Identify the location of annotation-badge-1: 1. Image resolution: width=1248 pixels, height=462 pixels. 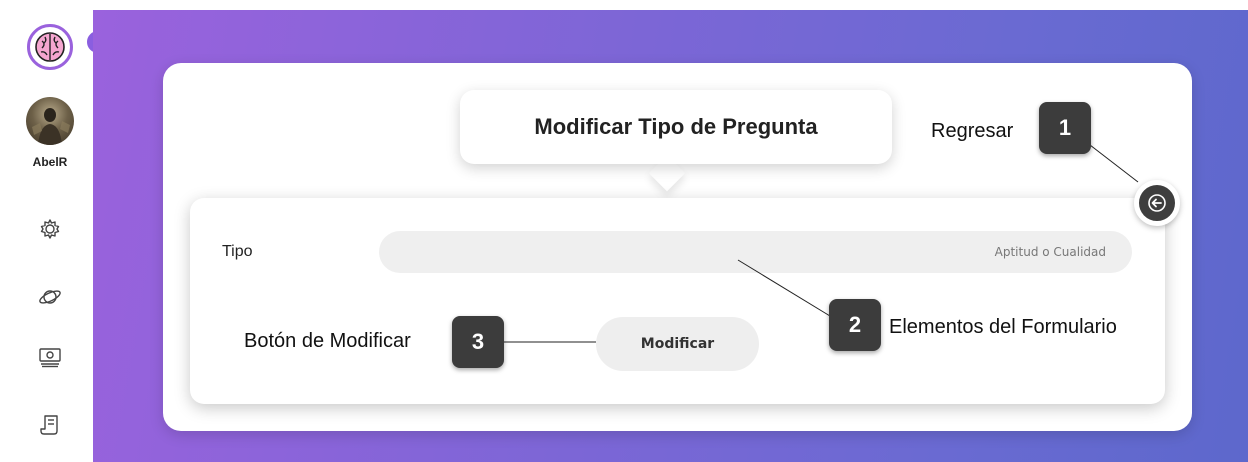
(1065, 128).